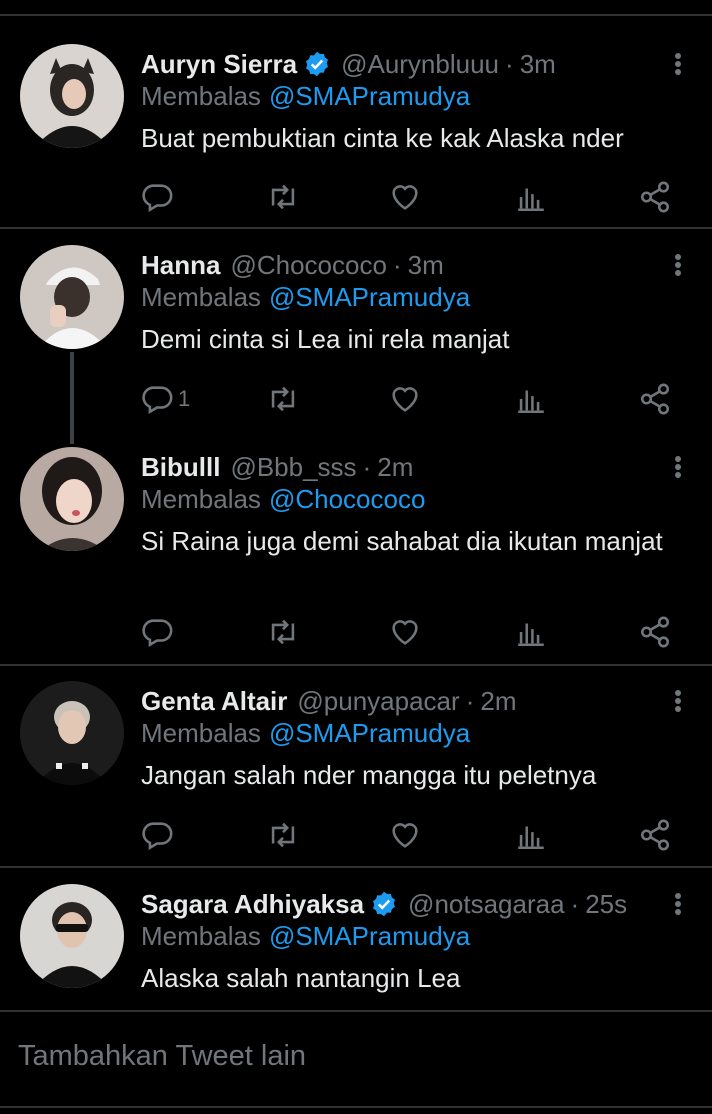 The height and width of the screenshot is (1114, 712). Describe the element at coordinates (165, 399) in the screenshot. I see `reply-button: 1` at that location.